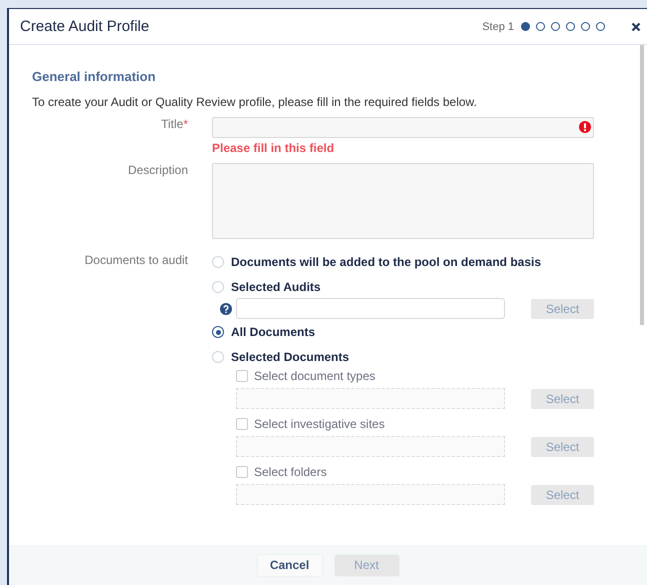 The width and height of the screenshot is (647, 585). Describe the element at coordinates (218, 332) in the screenshot. I see `radio-button` at that location.